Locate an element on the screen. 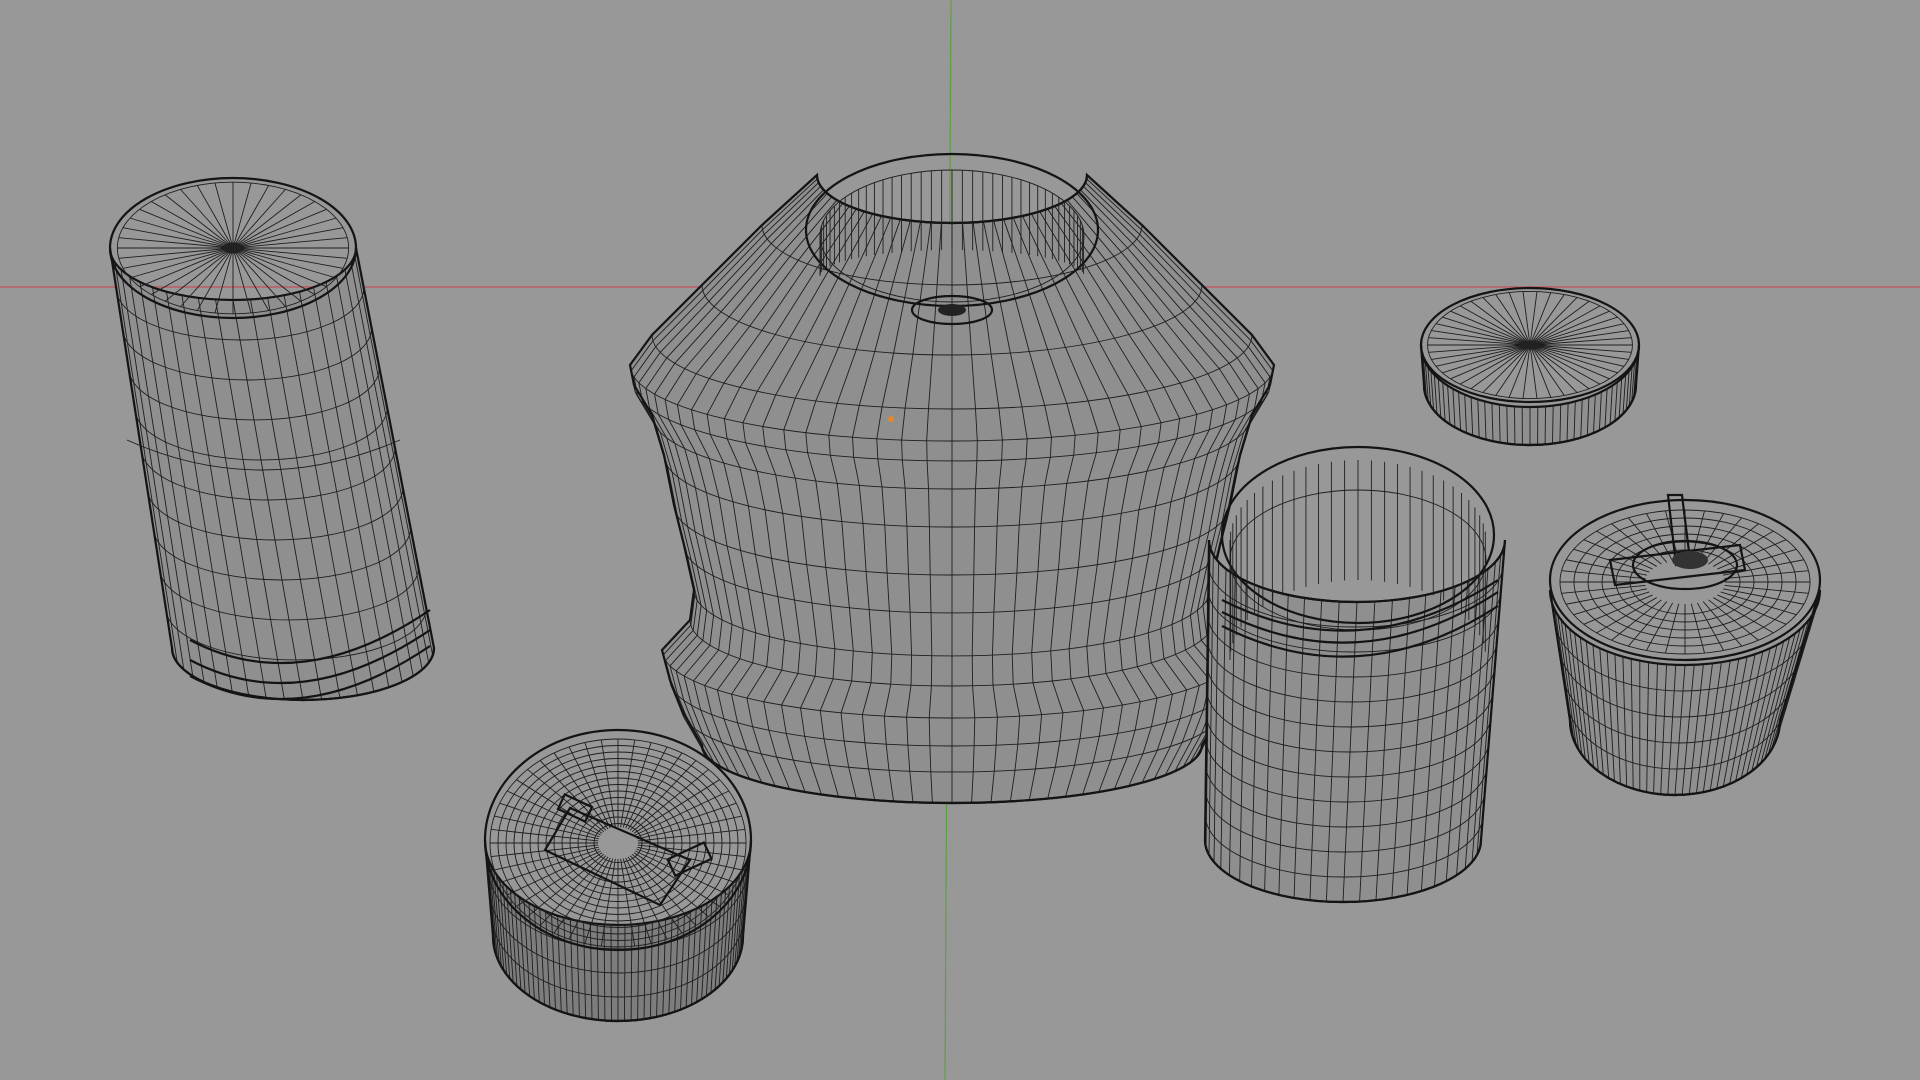 This screenshot has height=1080, width=1920. object-origin-dot is located at coordinates (891, 419).